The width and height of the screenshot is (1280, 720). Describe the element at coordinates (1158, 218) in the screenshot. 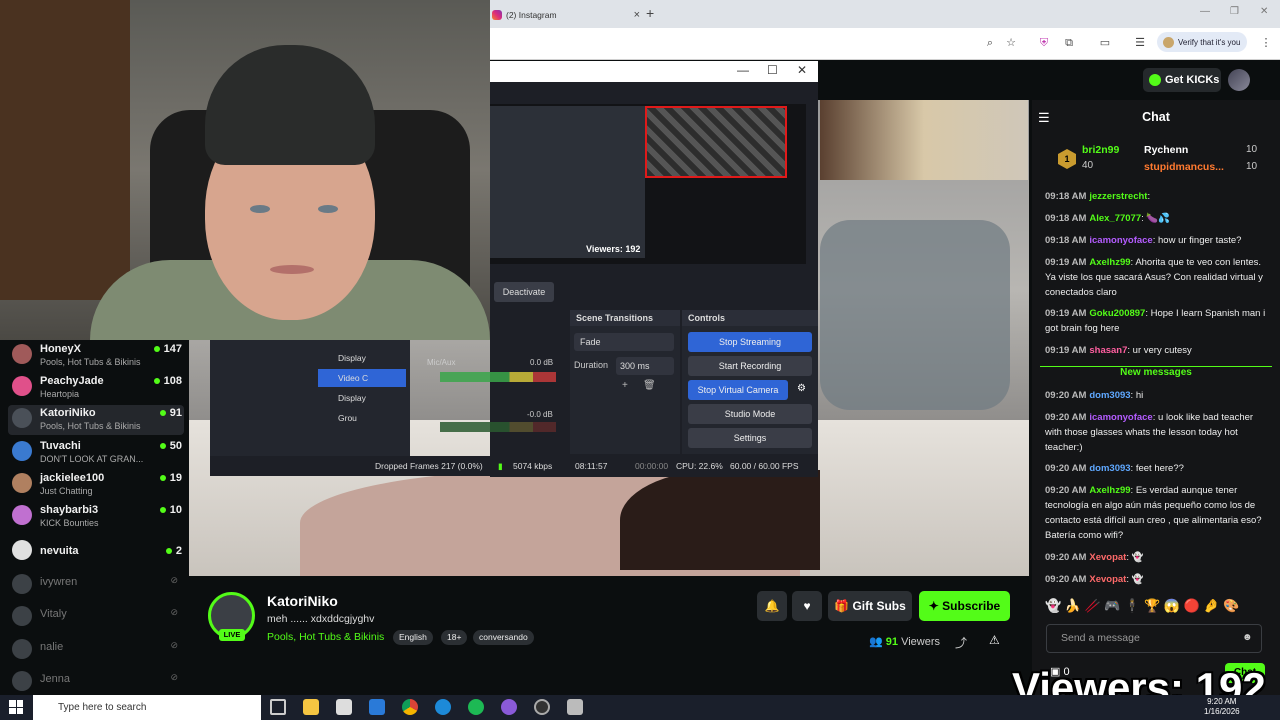

I see `message-text: 🍆💦` at that location.